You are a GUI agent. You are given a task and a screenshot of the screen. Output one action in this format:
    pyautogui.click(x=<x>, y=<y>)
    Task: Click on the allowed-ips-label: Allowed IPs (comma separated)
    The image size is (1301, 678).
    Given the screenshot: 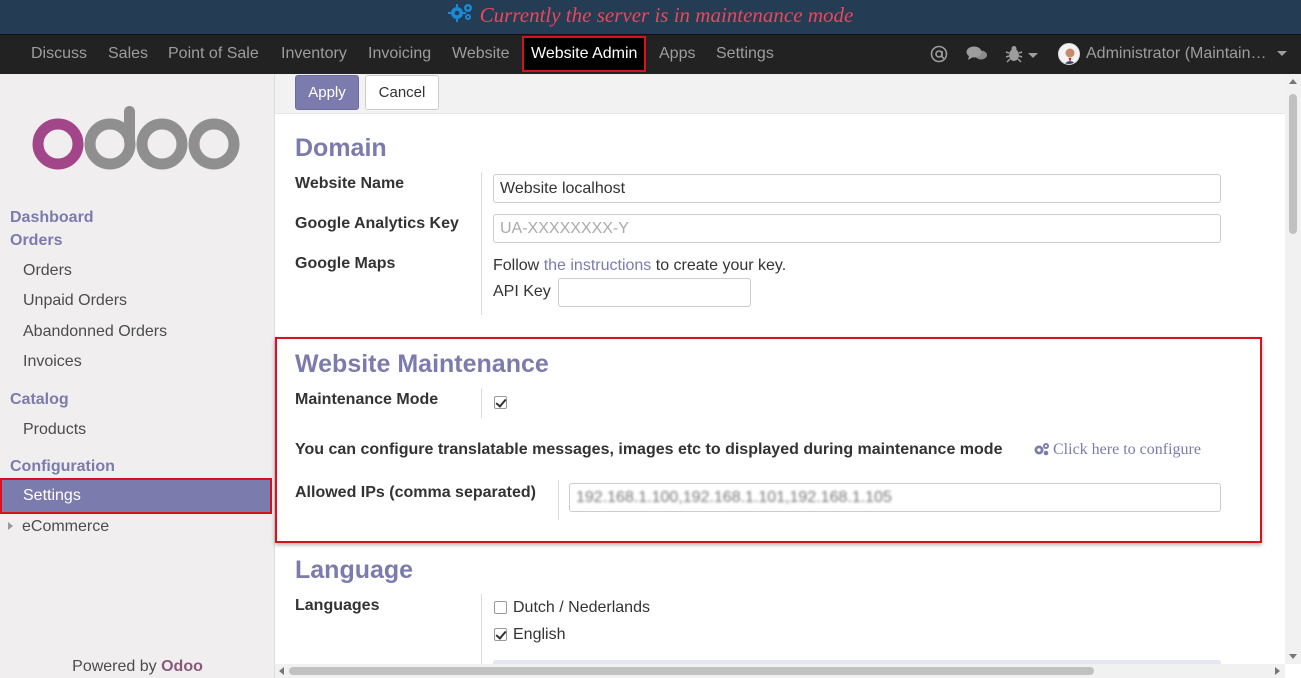 What is the action you would take?
    pyautogui.click(x=415, y=492)
    